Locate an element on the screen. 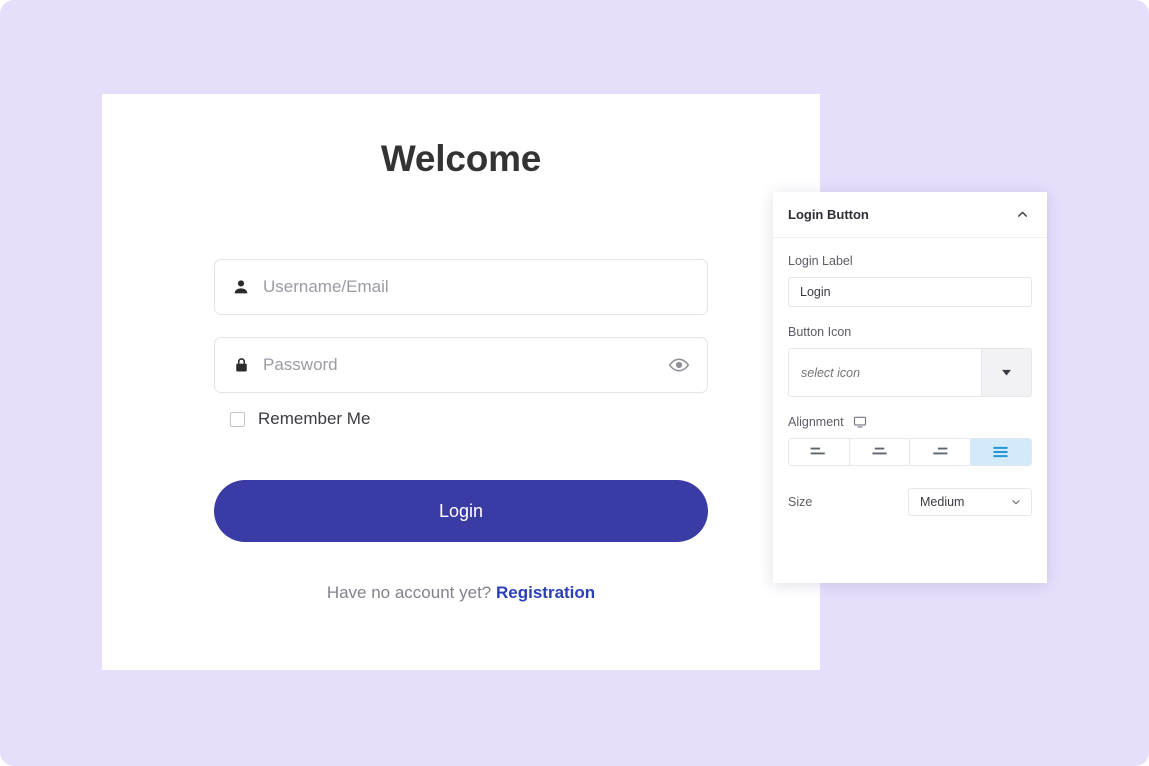 This screenshot has height=766, width=1149. size-control: Size Medium is located at coordinates (910, 502).